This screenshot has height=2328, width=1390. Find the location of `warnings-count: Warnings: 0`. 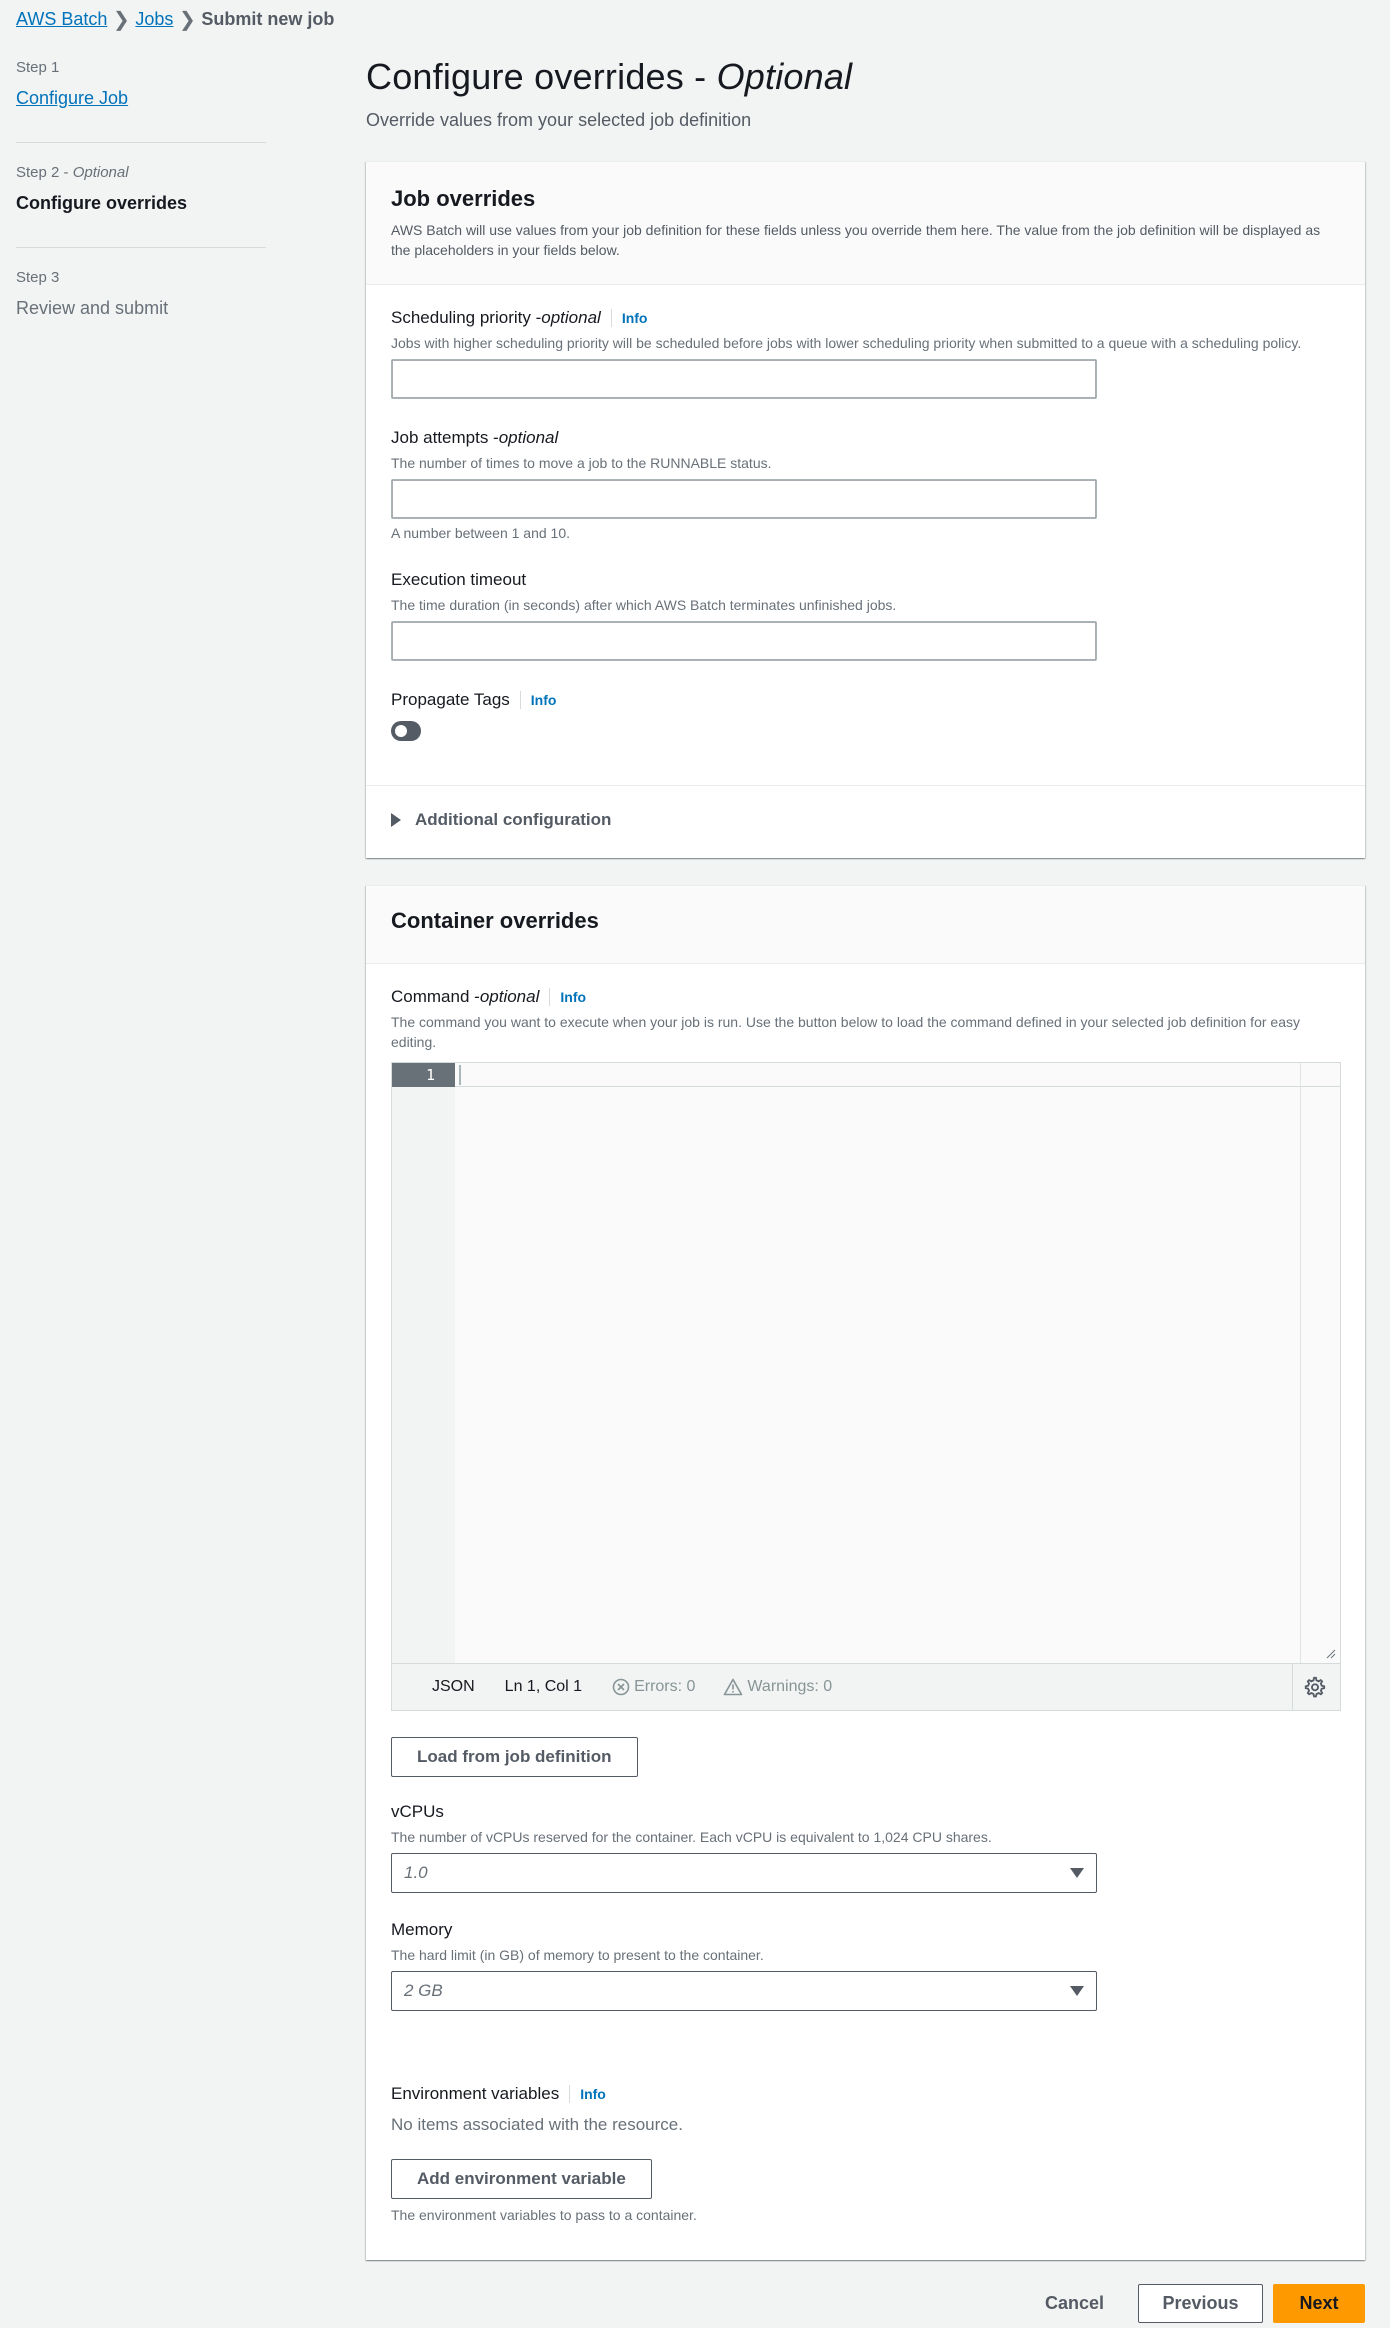

warnings-count: Warnings: 0 is located at coordinates (790, 1686).